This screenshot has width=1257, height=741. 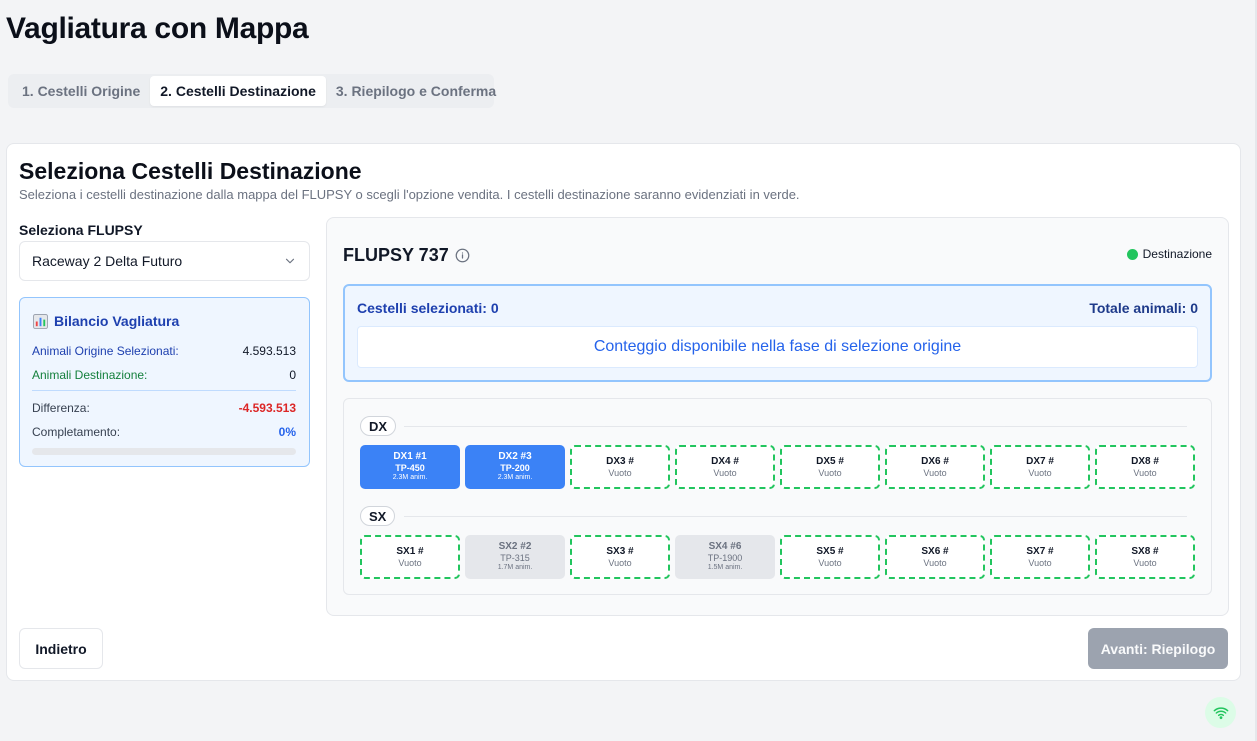 What do you see at coordinates (61, 648) in the screenshot?
I see `back-button: Indietro` at bounding box center [61, 648].